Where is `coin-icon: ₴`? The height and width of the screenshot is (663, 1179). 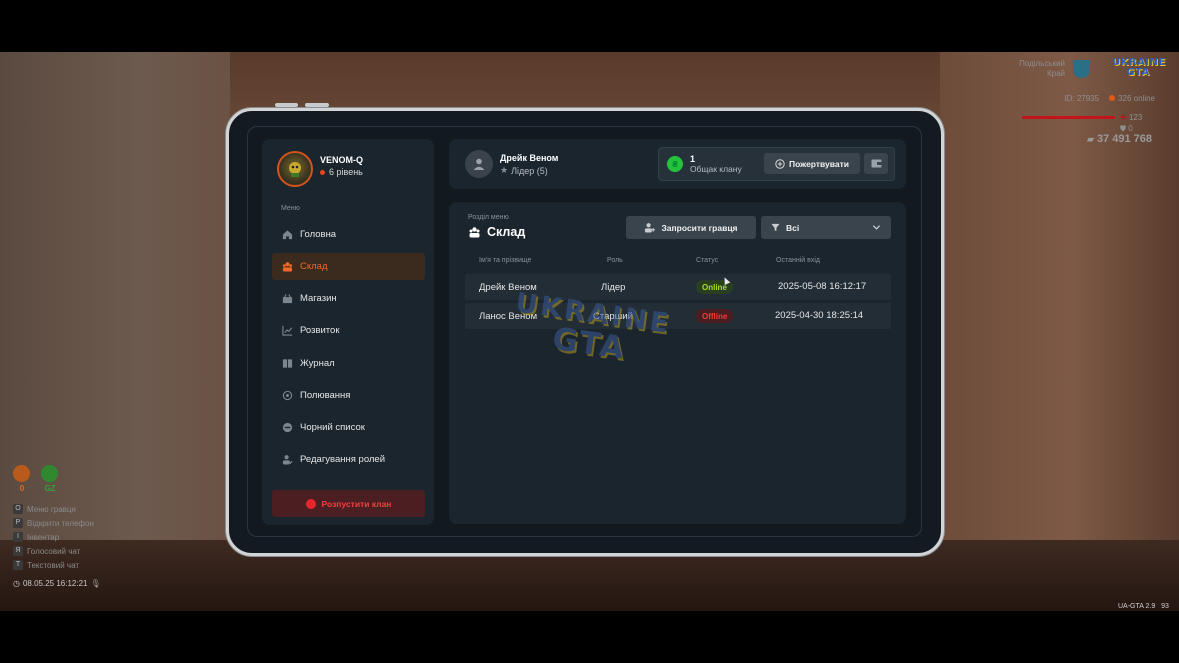 coin-icon: ₴ is located at coordinates (675, 164).